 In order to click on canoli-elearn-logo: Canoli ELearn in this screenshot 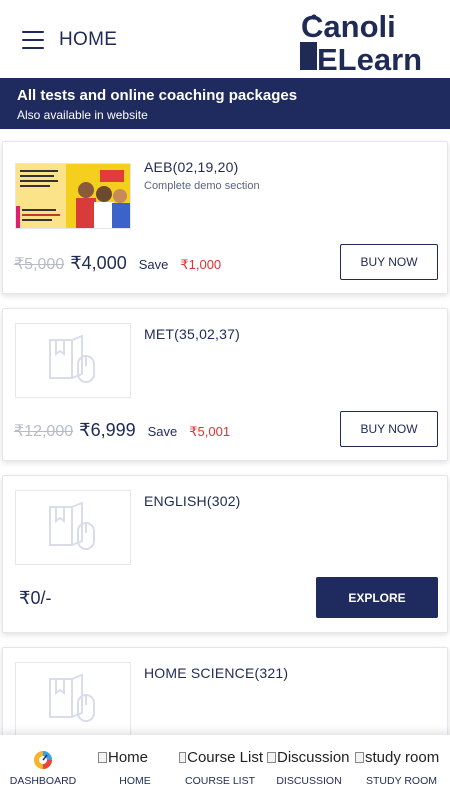, I will do `click(361, 41)`.